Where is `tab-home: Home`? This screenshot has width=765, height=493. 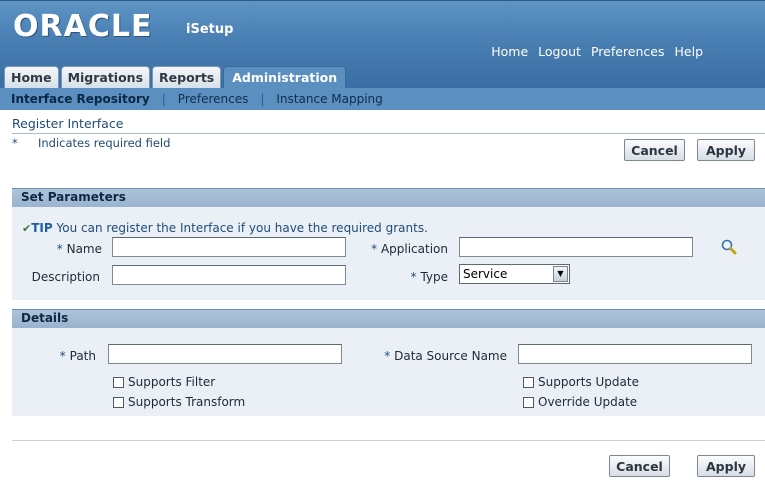
tab-home: Home is located at coordinates (31, 77).